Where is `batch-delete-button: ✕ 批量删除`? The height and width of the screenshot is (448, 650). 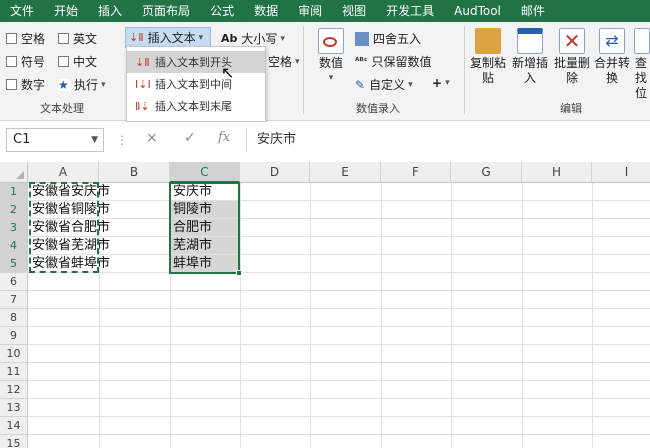
batch-delete-button: ✕ 批量删除 is located at coordinates (572, 57).